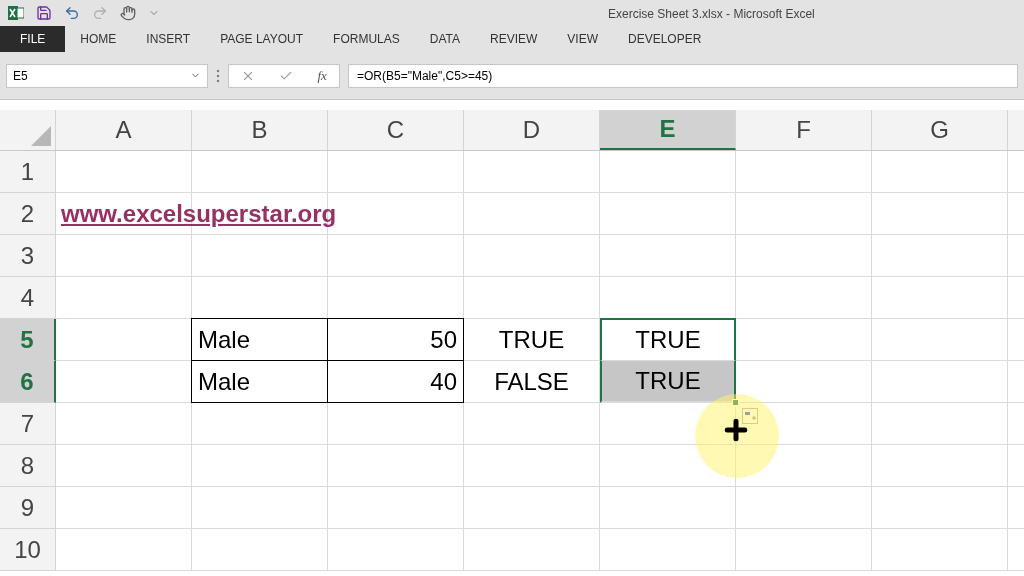  I want to click on row-header: 4, so click(28, 298).